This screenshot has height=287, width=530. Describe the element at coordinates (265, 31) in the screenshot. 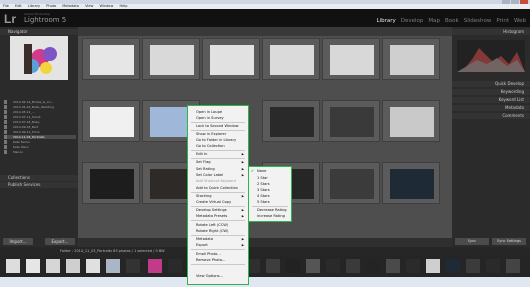

I see `library-filter-bar` at that location.